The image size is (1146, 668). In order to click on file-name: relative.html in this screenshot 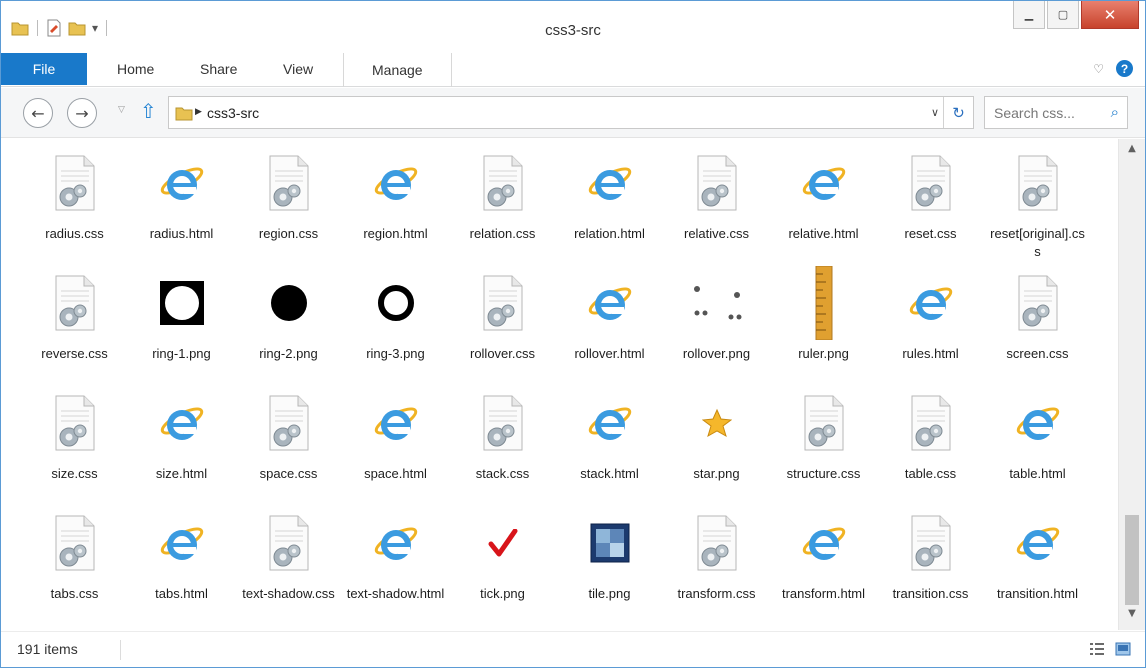, I will do `click(823, 233)`.